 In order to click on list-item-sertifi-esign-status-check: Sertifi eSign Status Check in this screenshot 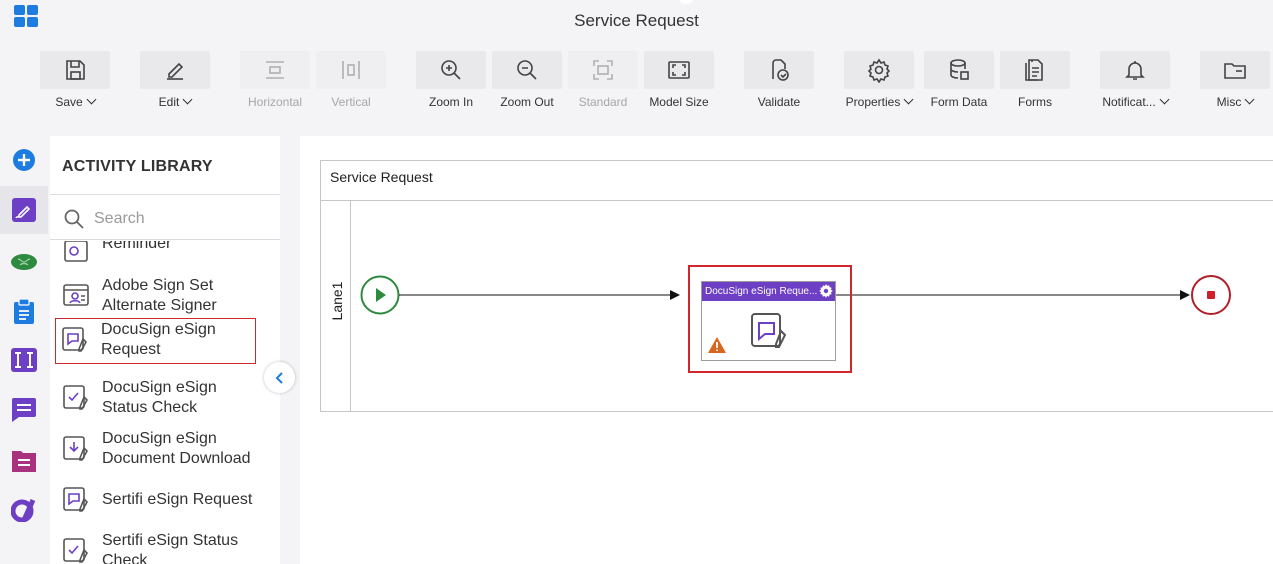, I will do `click(155, 546)`.